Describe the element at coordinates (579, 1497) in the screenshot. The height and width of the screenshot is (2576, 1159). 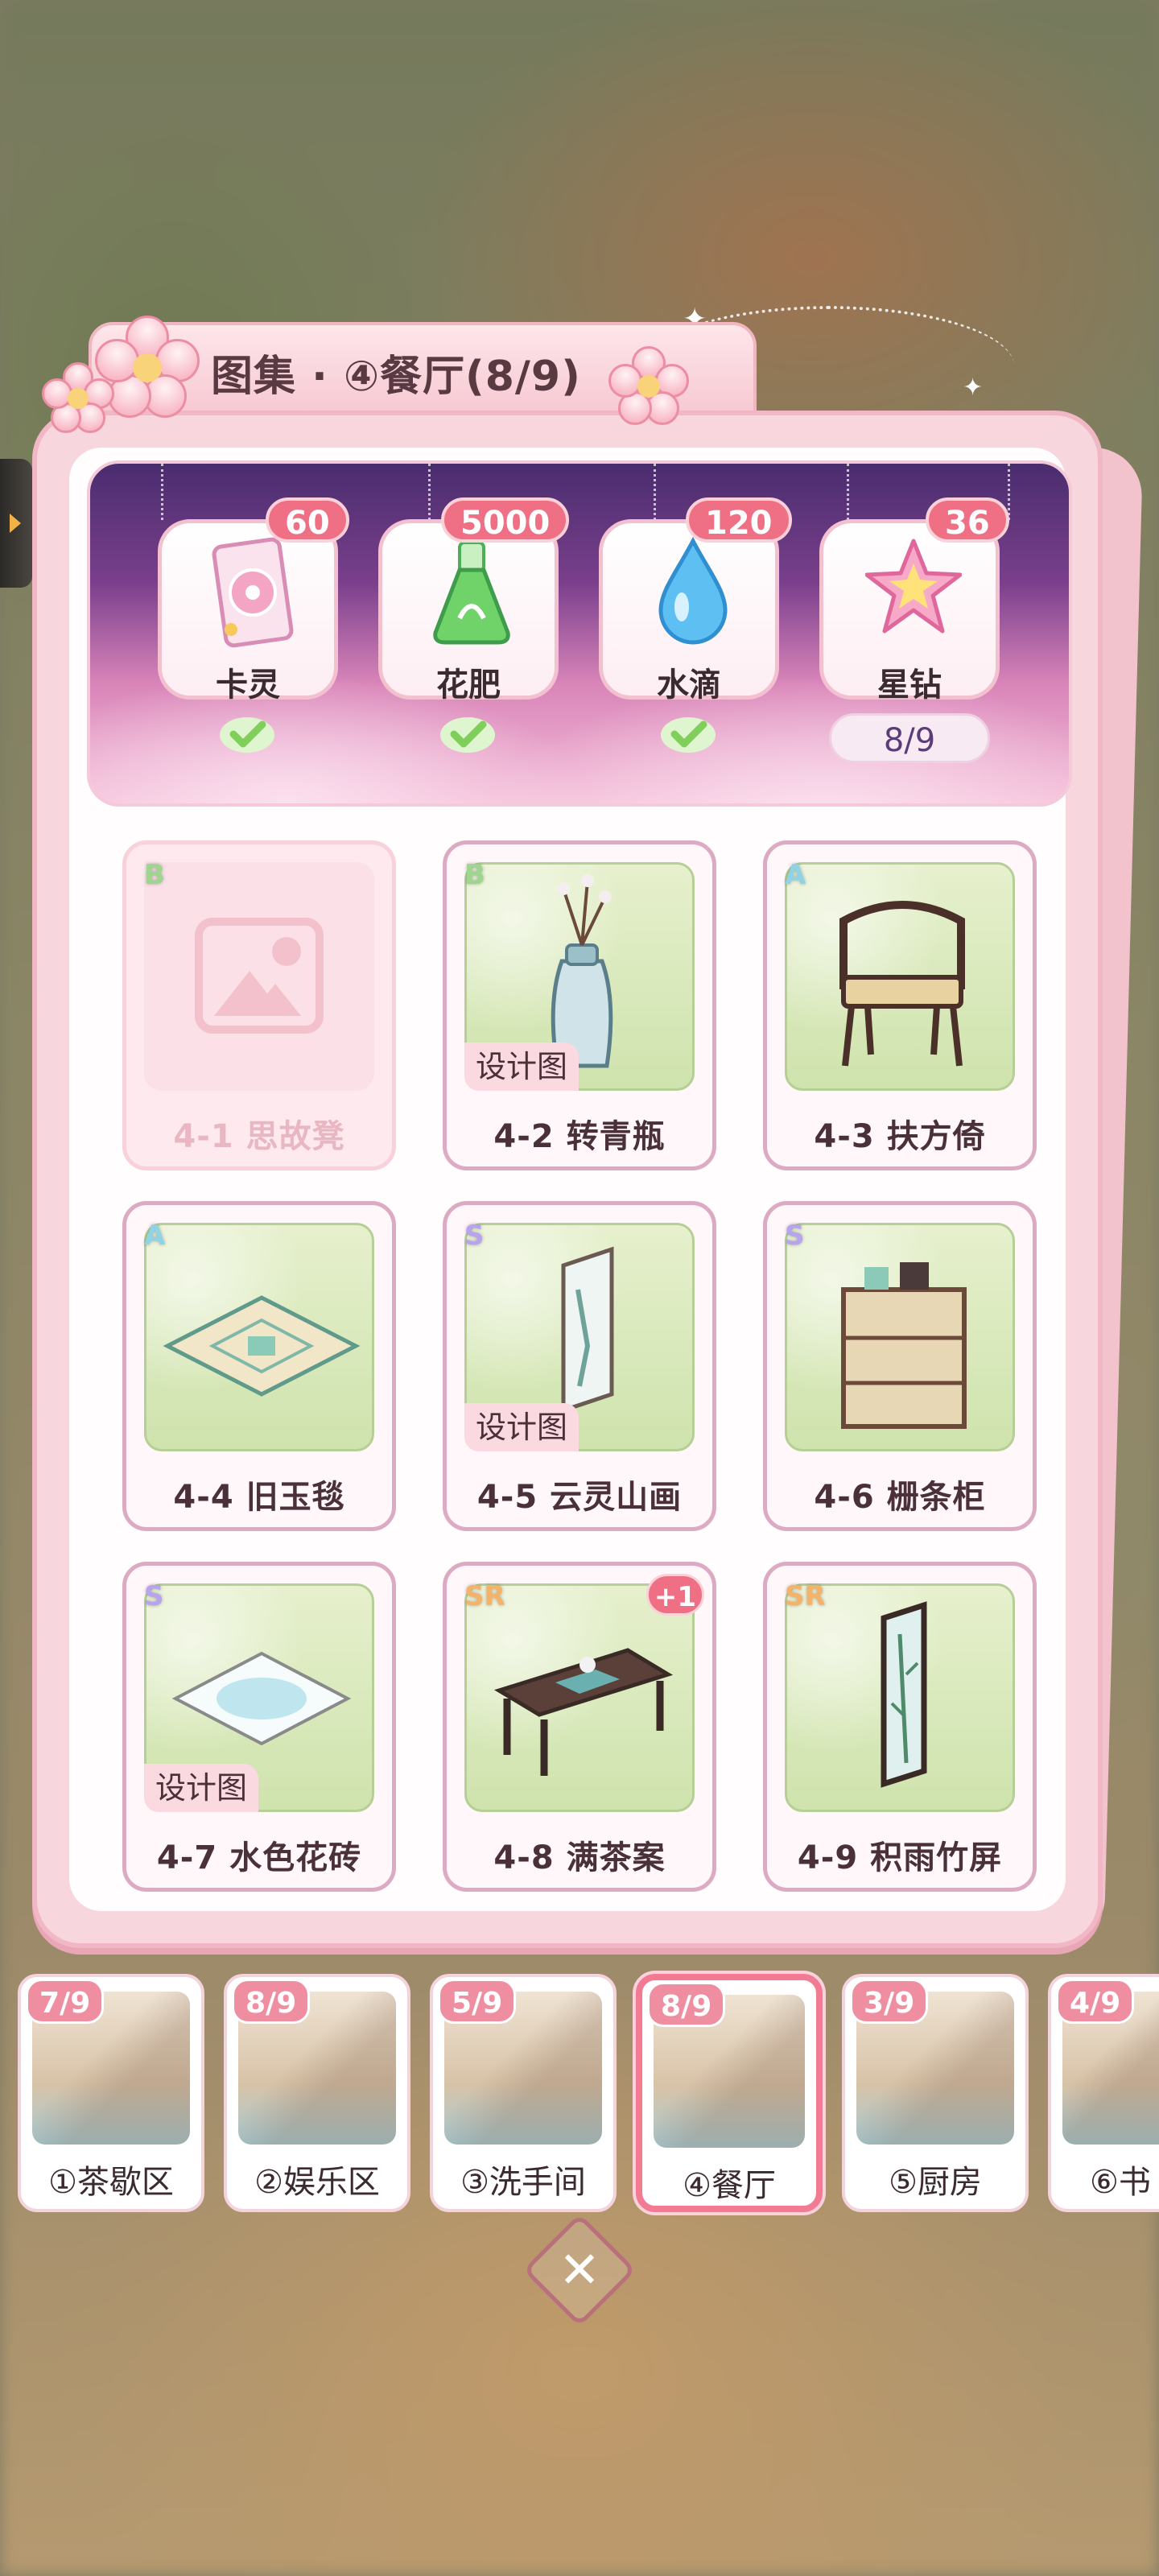
I see `item-name: 4-5 云灵山画` at that location.